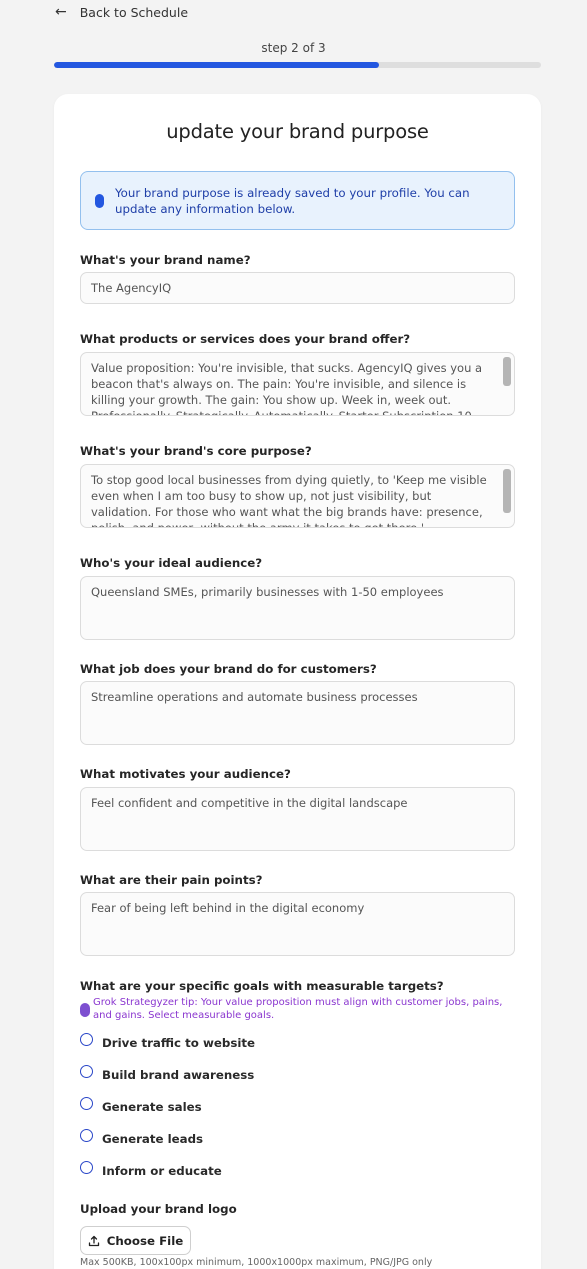  Describe the element at coordinates (297, 131) in the screenshot. I see `page-title: update your brand purpose` at that location.